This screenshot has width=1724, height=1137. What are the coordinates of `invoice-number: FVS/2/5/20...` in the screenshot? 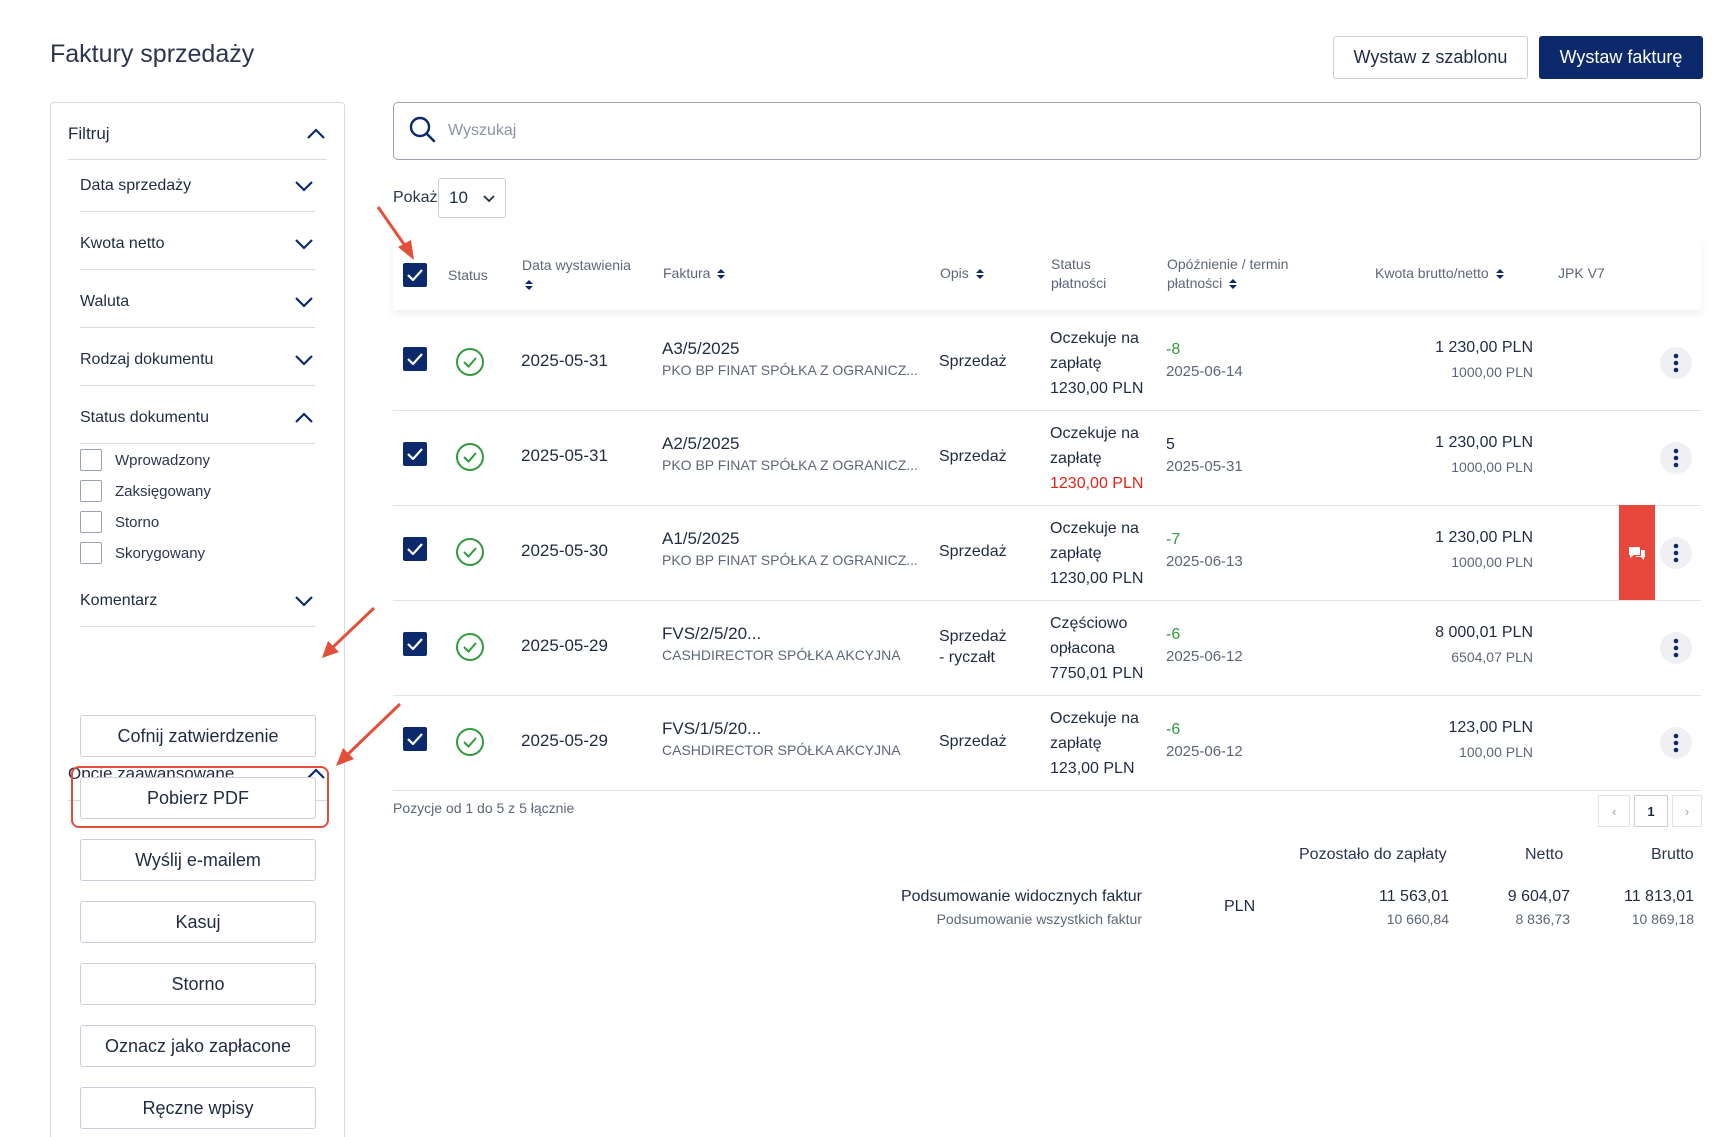 It's located at (781, 634).